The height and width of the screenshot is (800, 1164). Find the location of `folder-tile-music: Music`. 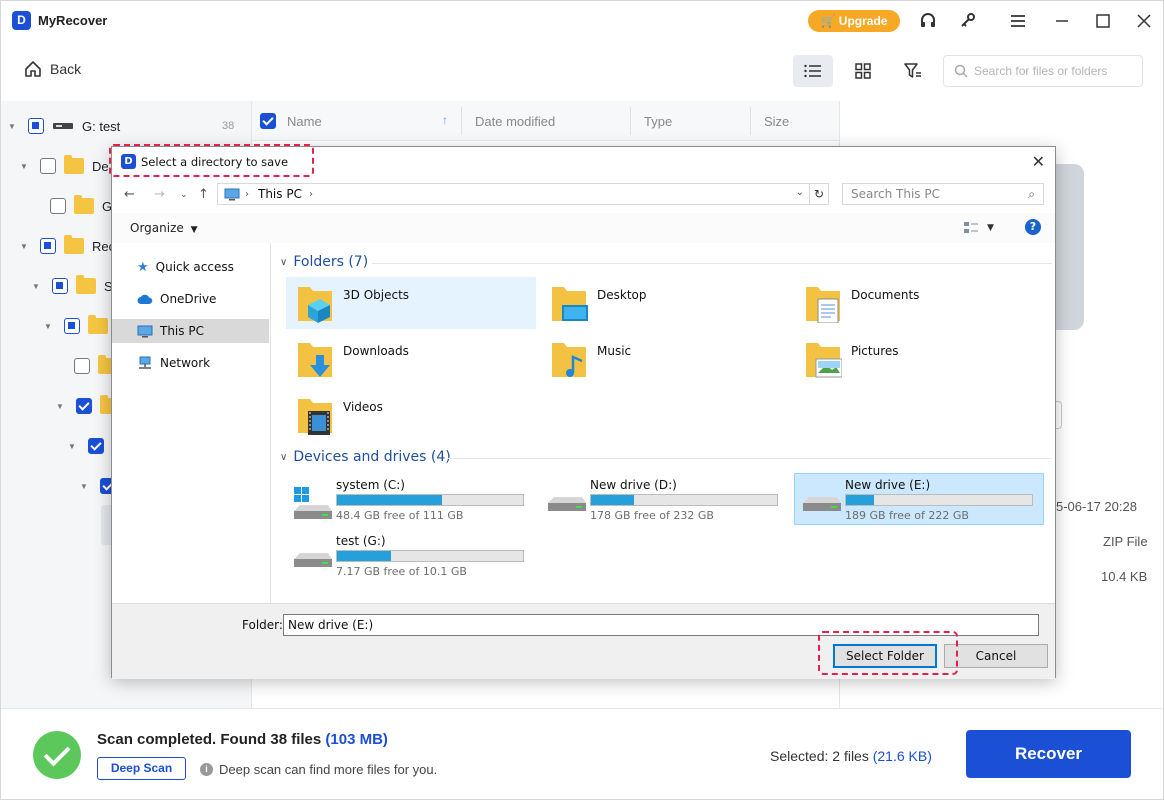

folder-tile-music: Music is located at coordinates (665, 359).